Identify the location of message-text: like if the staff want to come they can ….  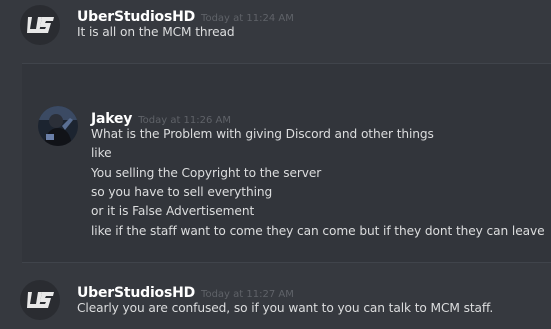
(318, 231).